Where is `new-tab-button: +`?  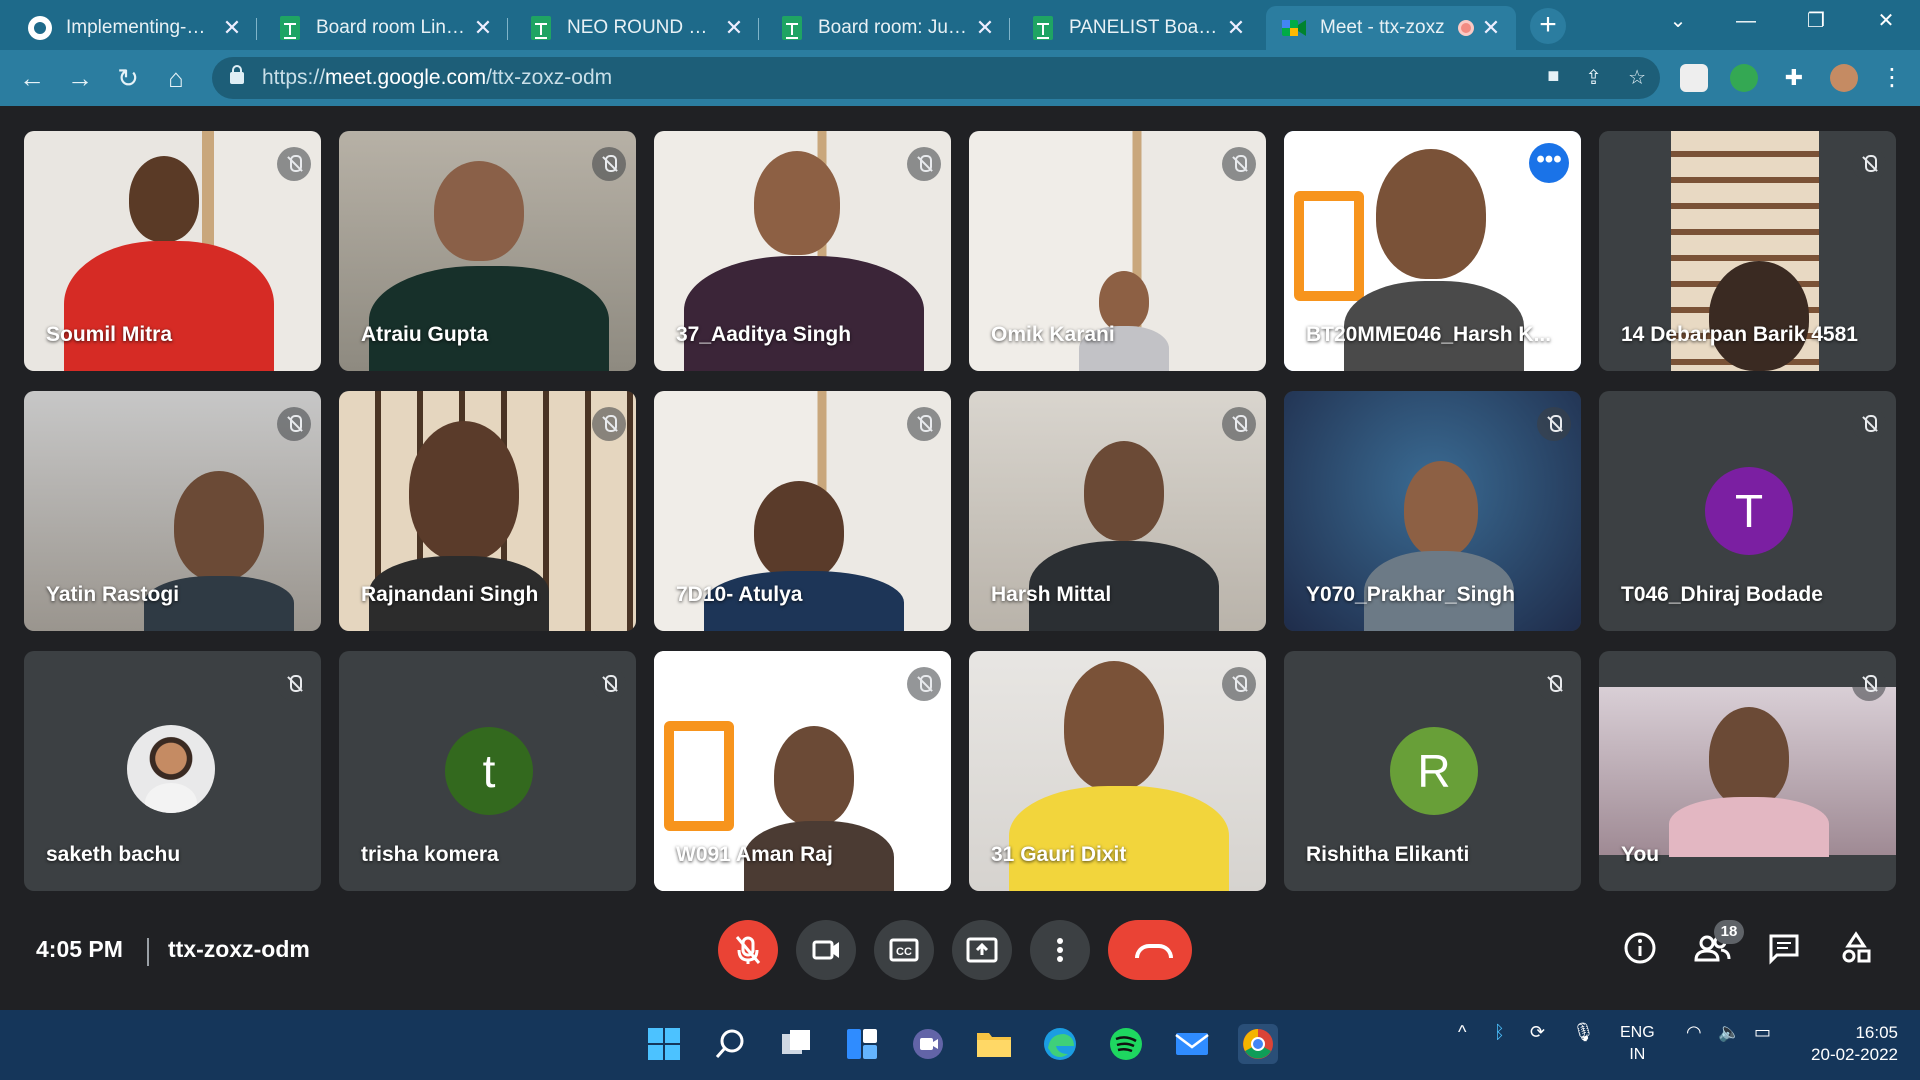 new-tab-button: + is located at coordinates (1548, 26).